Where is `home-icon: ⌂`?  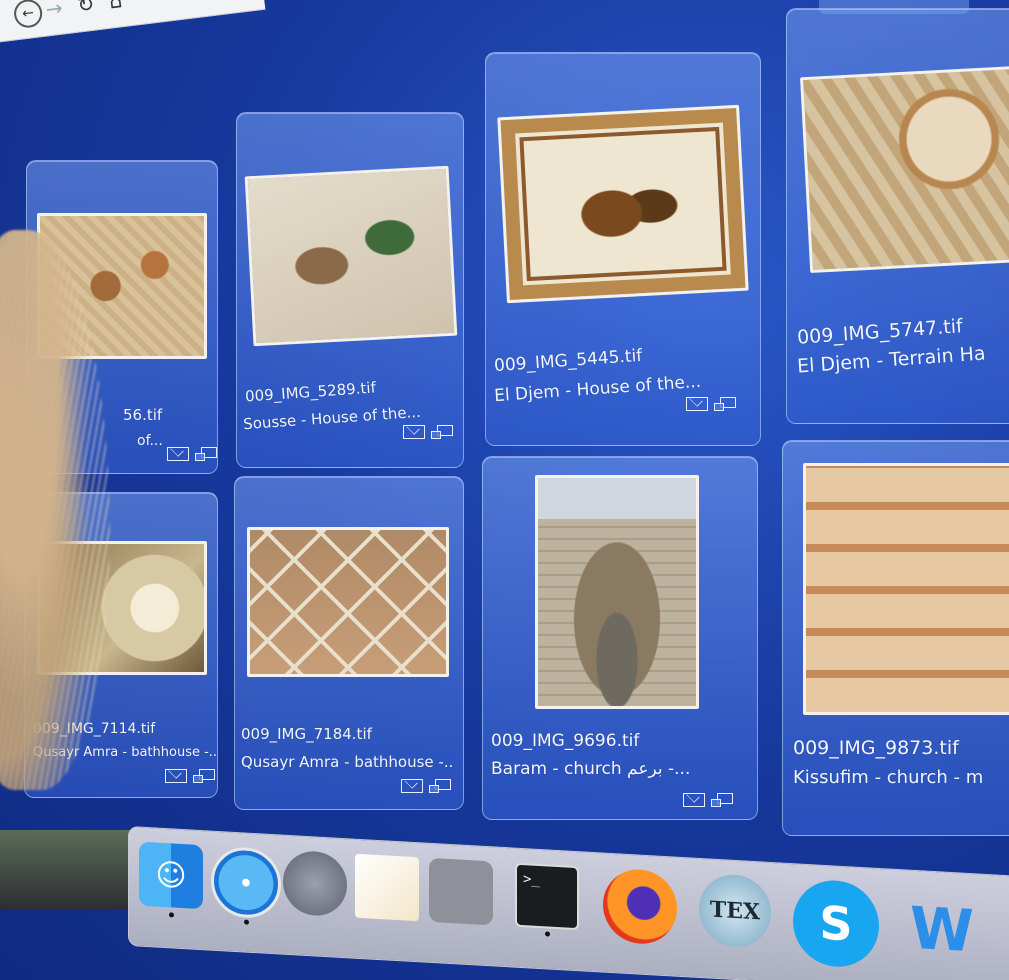 home-icon: ⌂ is located at coordinates (116, 7).